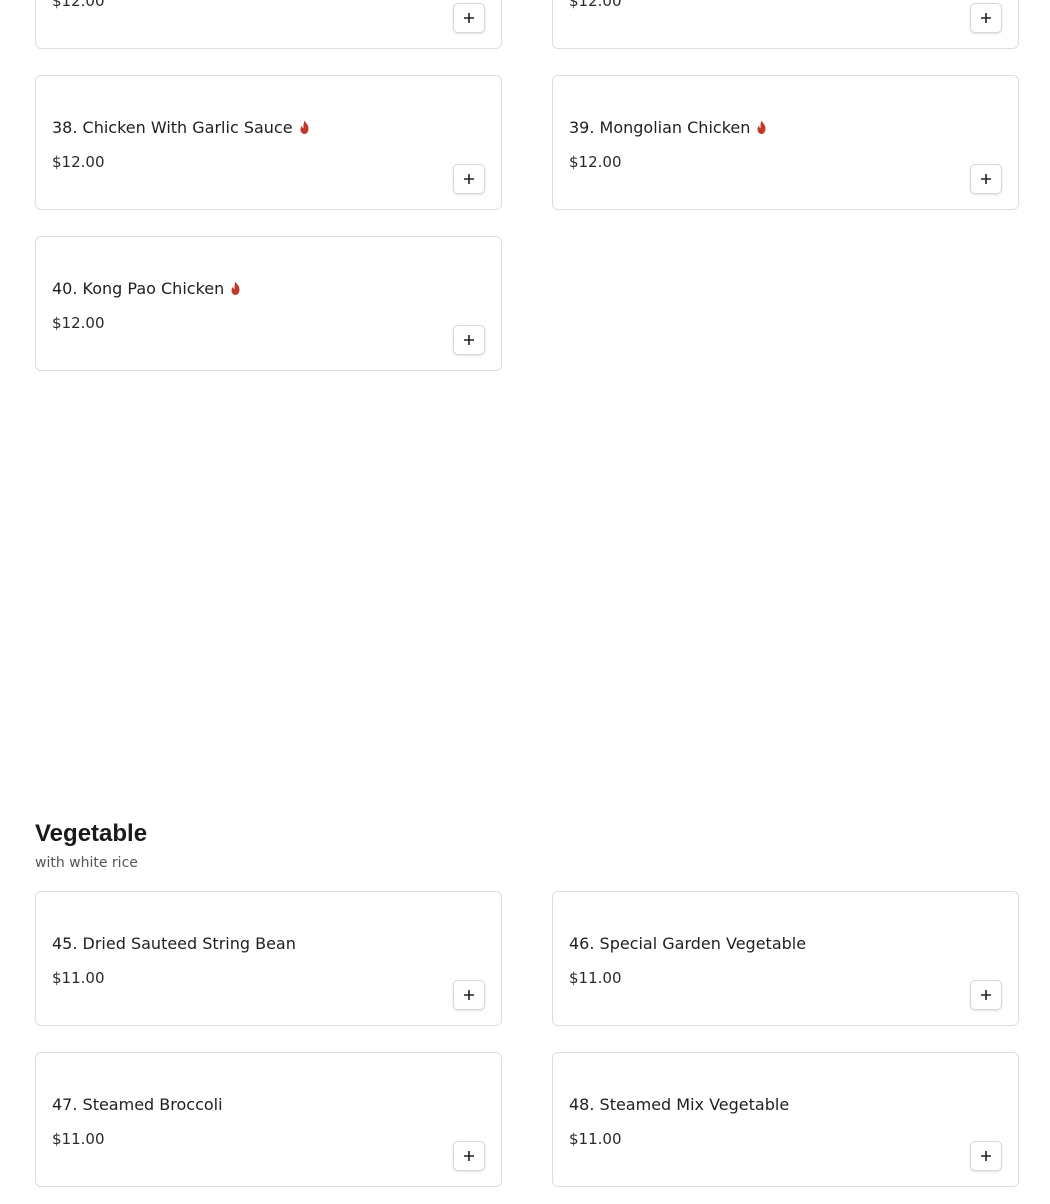 Image resolution: width=1050 pixels, height=1204 pixels. Describe the element at coordinates (268, 142) in the screenshot. I see `menu-item-card: 38. Chicken With Garlic Sauce $12.00` at that location.